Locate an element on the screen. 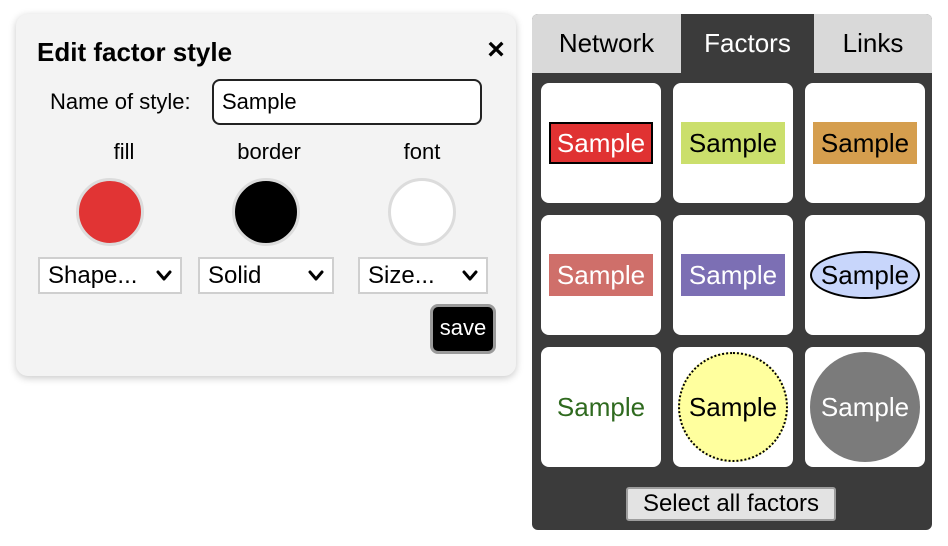  dialog-title: Edit factor style is located at coordinates (135, 52).